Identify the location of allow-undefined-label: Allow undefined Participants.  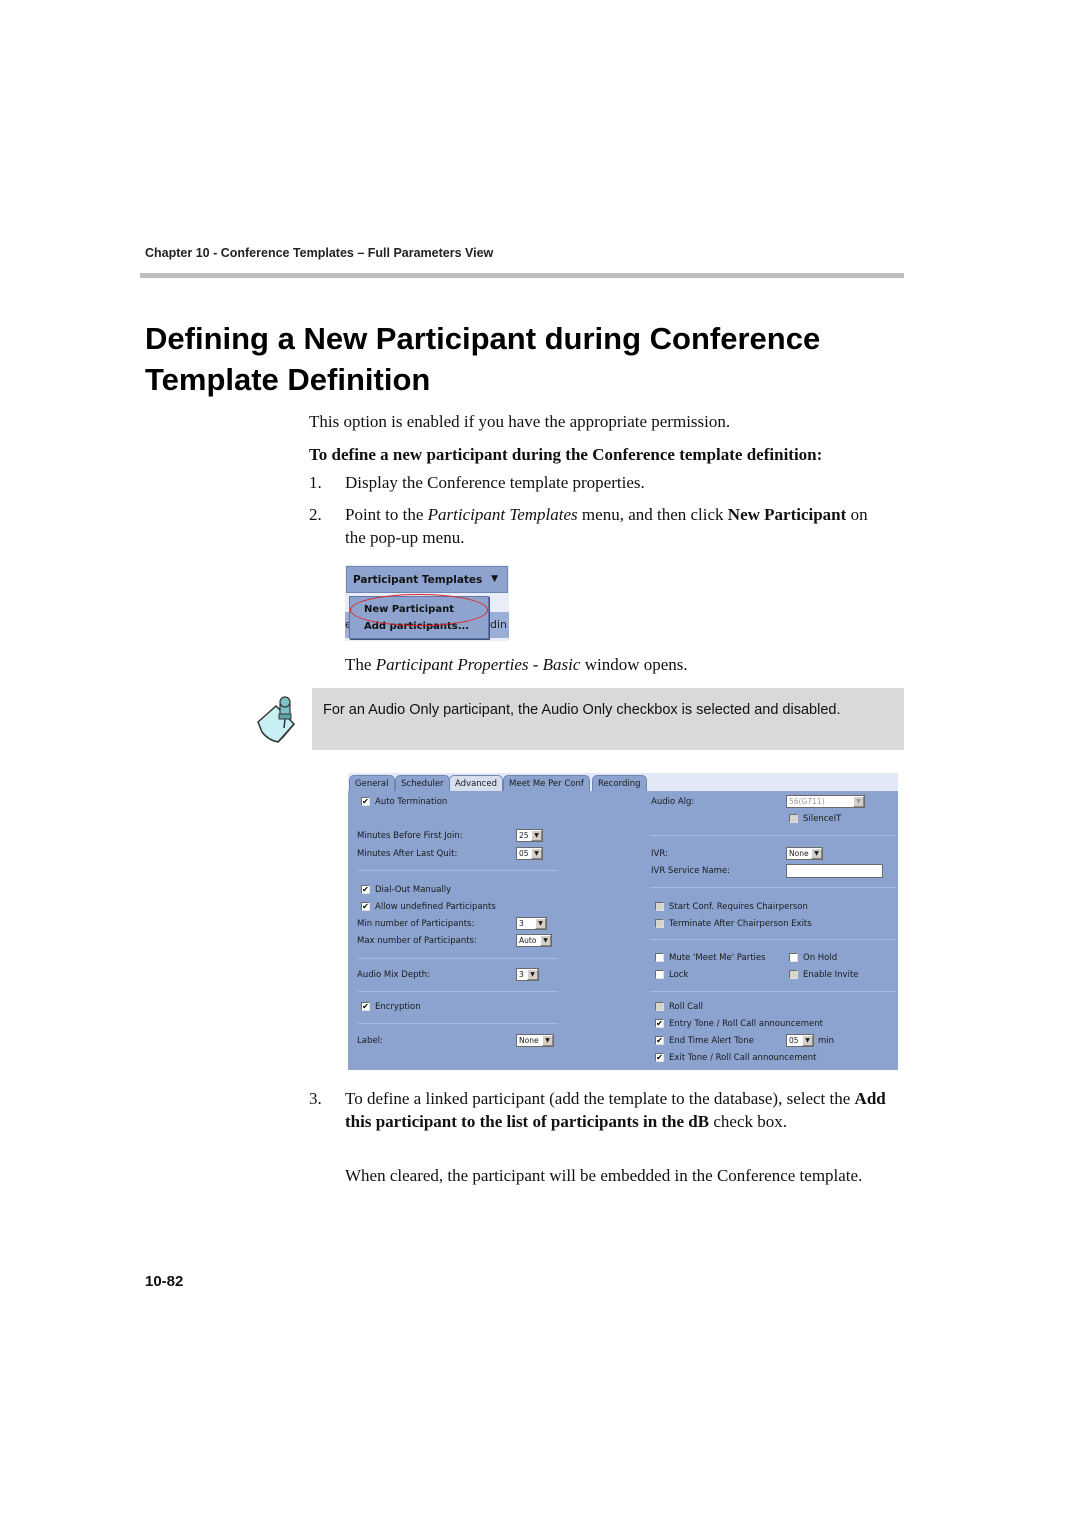
(435, 907).